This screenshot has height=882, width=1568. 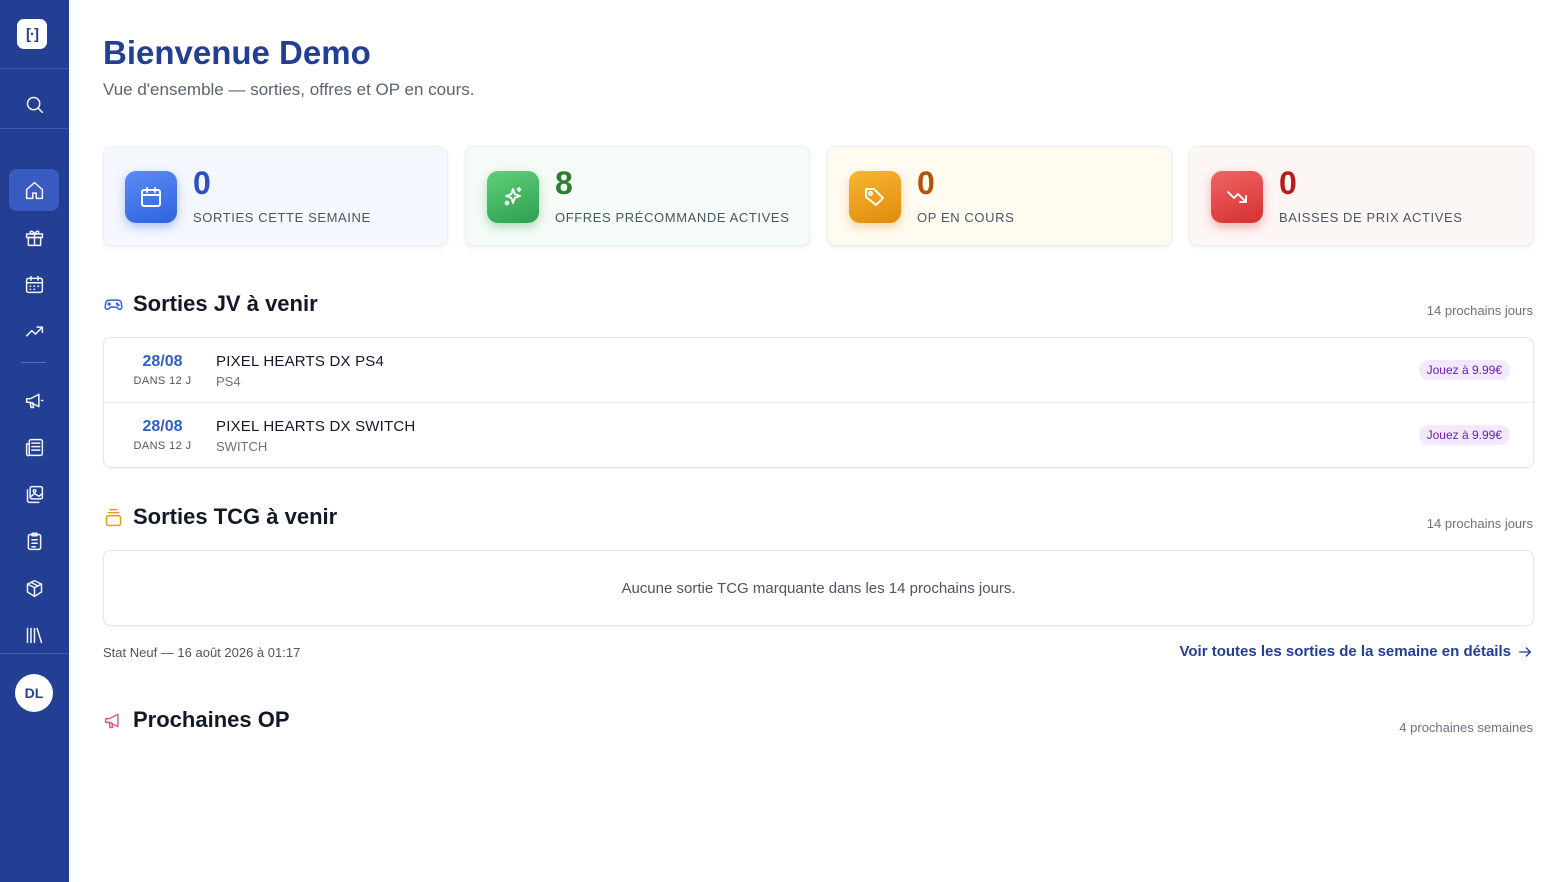 I want to click on trending-down-icon, so click(x=1237, y=197).